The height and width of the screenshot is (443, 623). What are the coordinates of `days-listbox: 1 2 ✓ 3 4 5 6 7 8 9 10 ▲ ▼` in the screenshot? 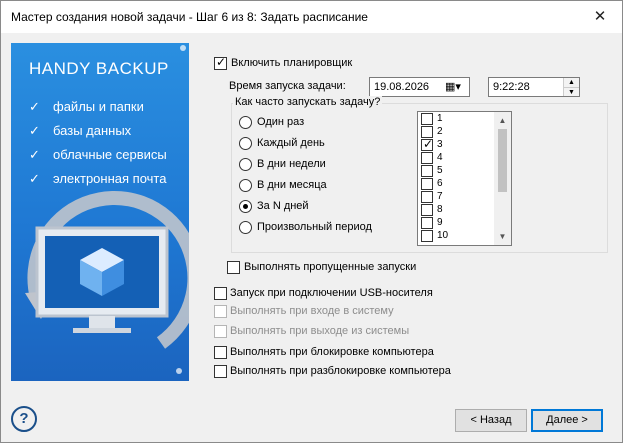 It's located at (464, 178).